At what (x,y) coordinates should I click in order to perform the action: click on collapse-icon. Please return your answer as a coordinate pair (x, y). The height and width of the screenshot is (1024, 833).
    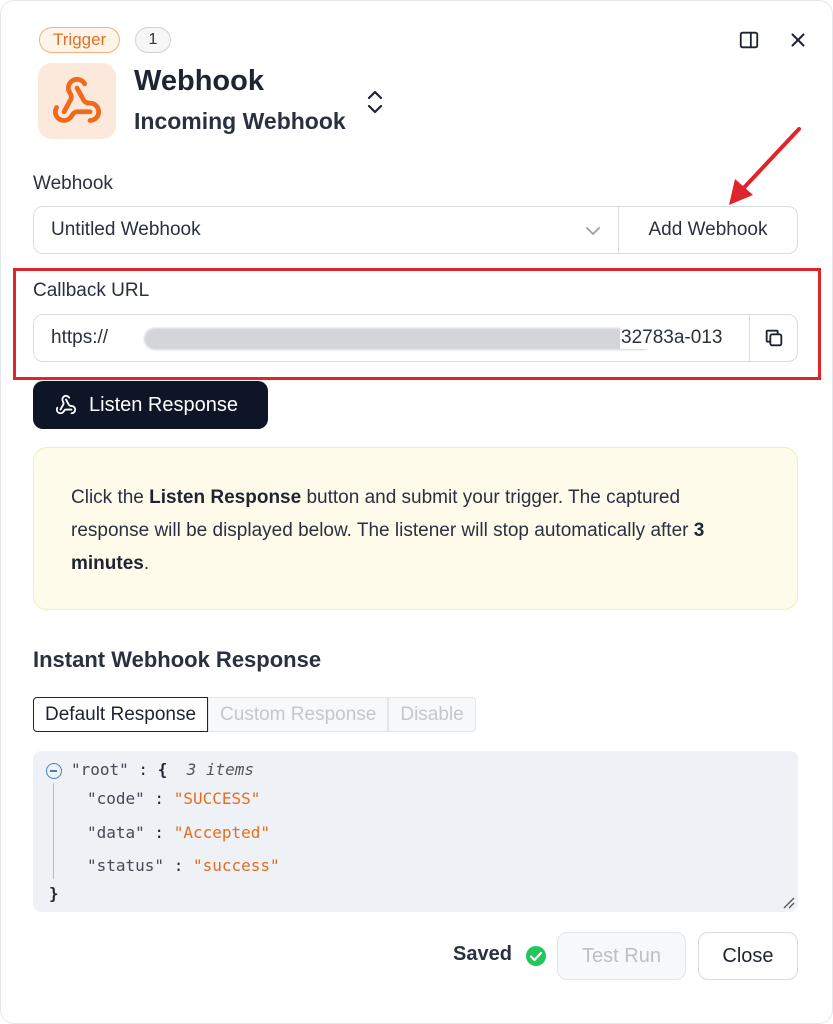
    Looking at the image, I should click on (54, 771).